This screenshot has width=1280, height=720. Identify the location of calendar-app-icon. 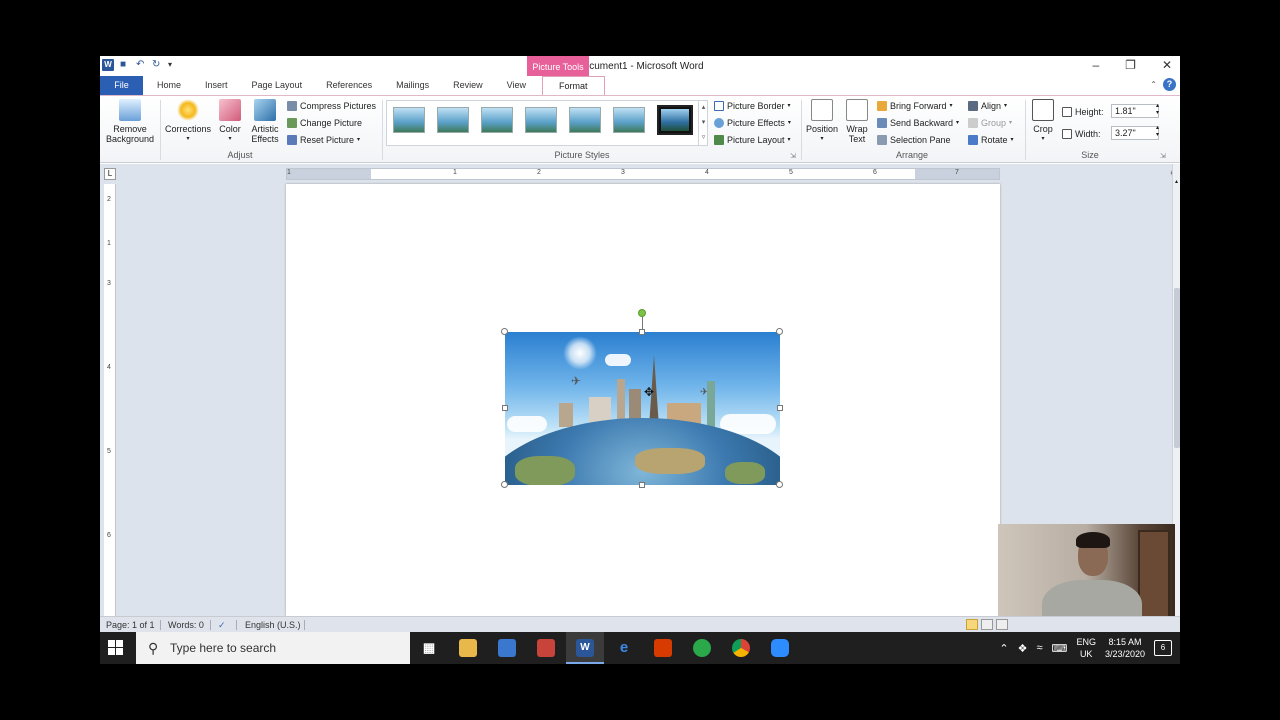
(546, 648).